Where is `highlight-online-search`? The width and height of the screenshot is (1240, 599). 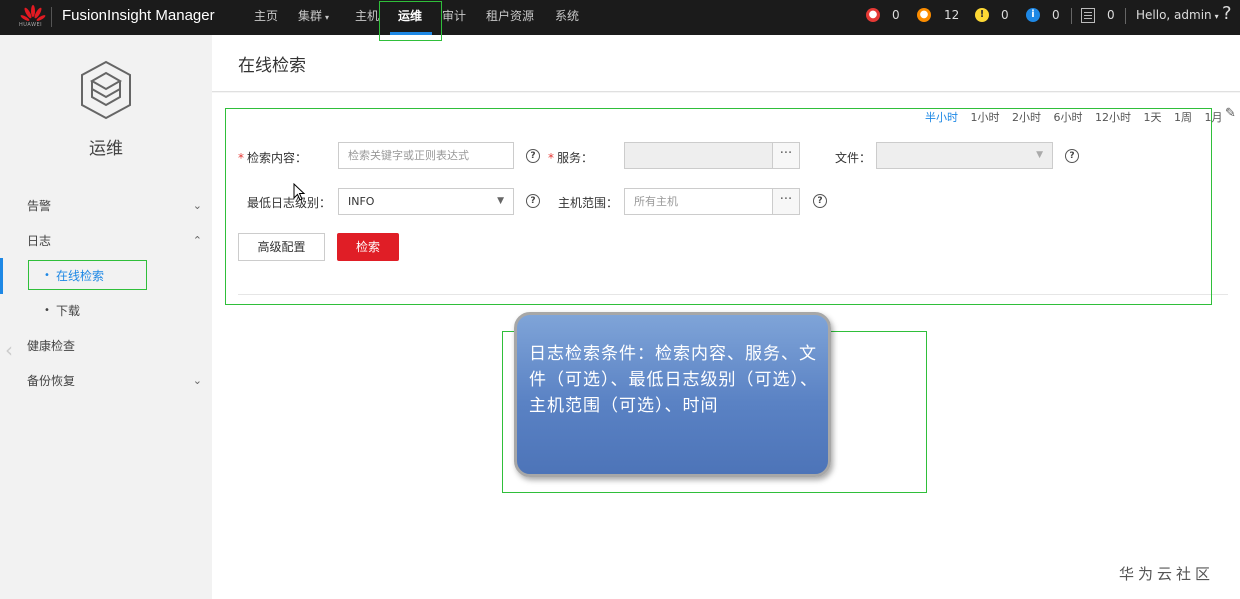
highlight-online-search is located at coordinates (87, 275).